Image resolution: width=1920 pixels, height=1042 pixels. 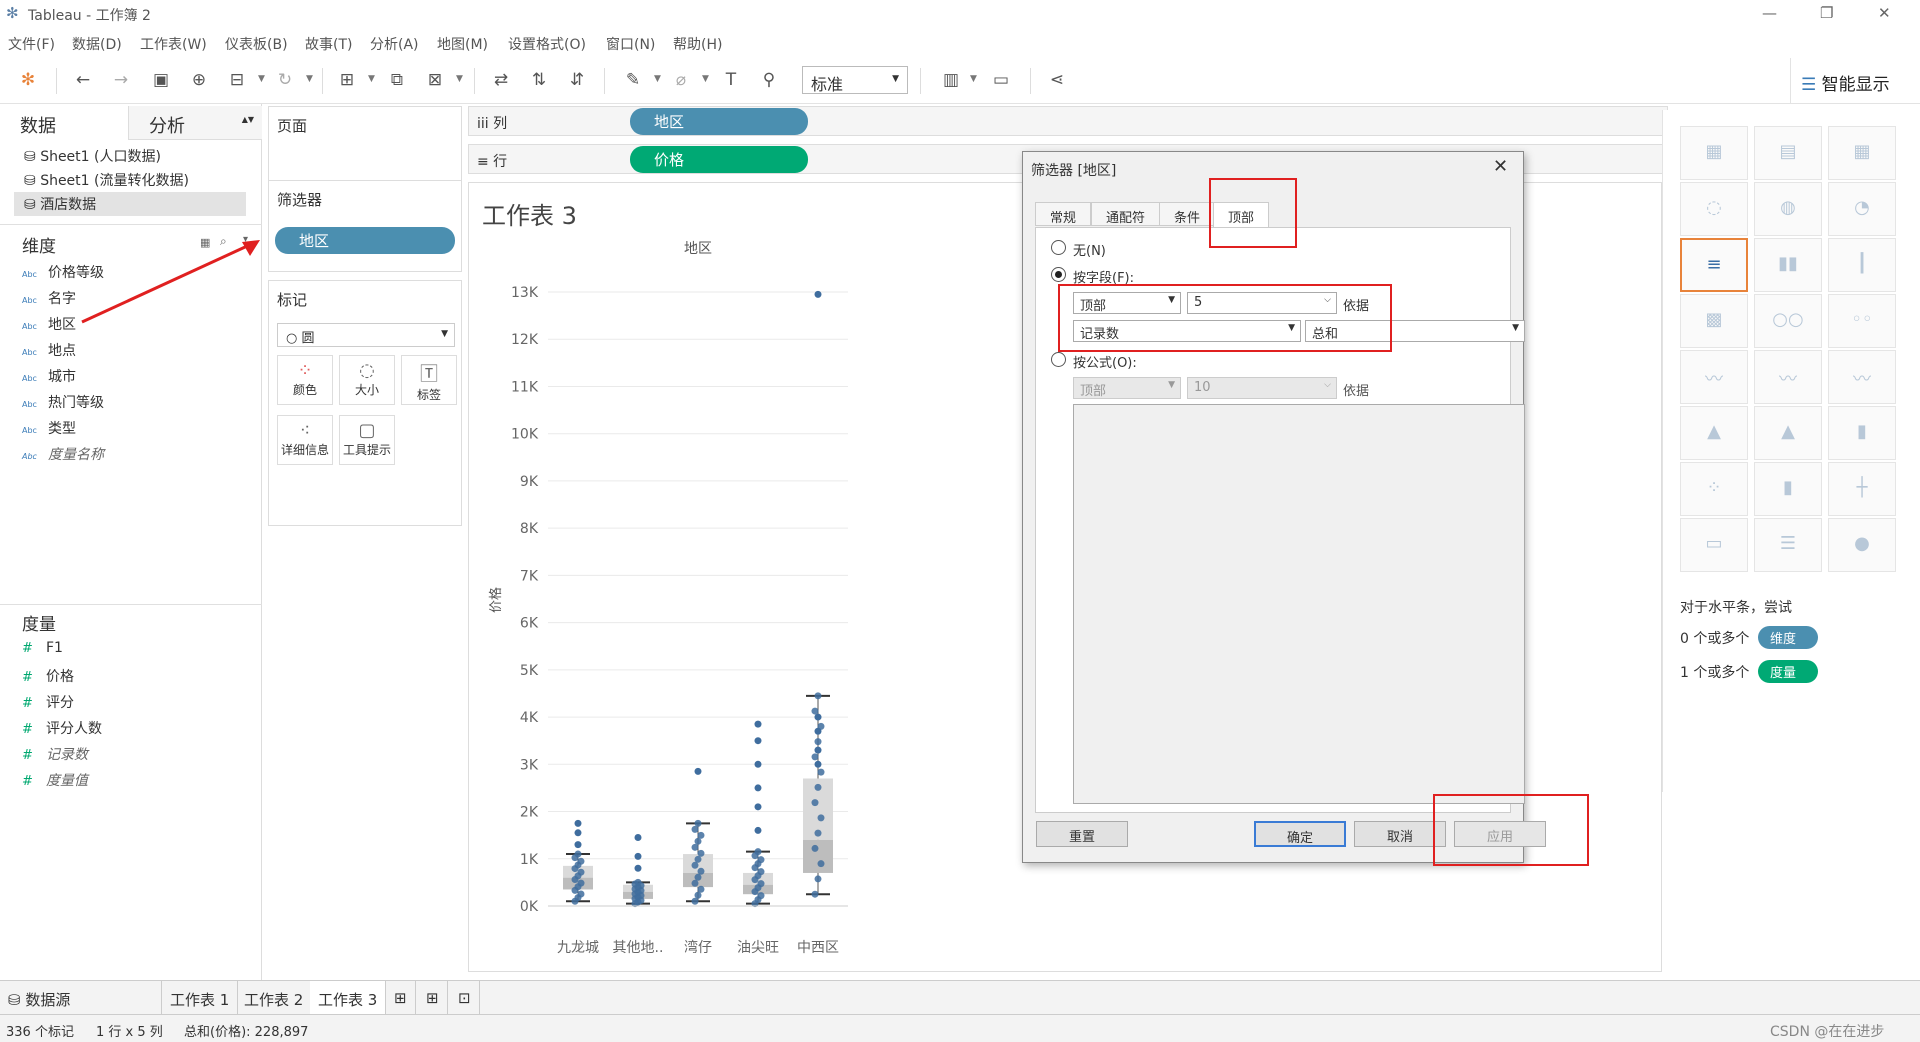 I want to click on tooltip-button: ▢ 工具提示, so click(x=367, y=440).